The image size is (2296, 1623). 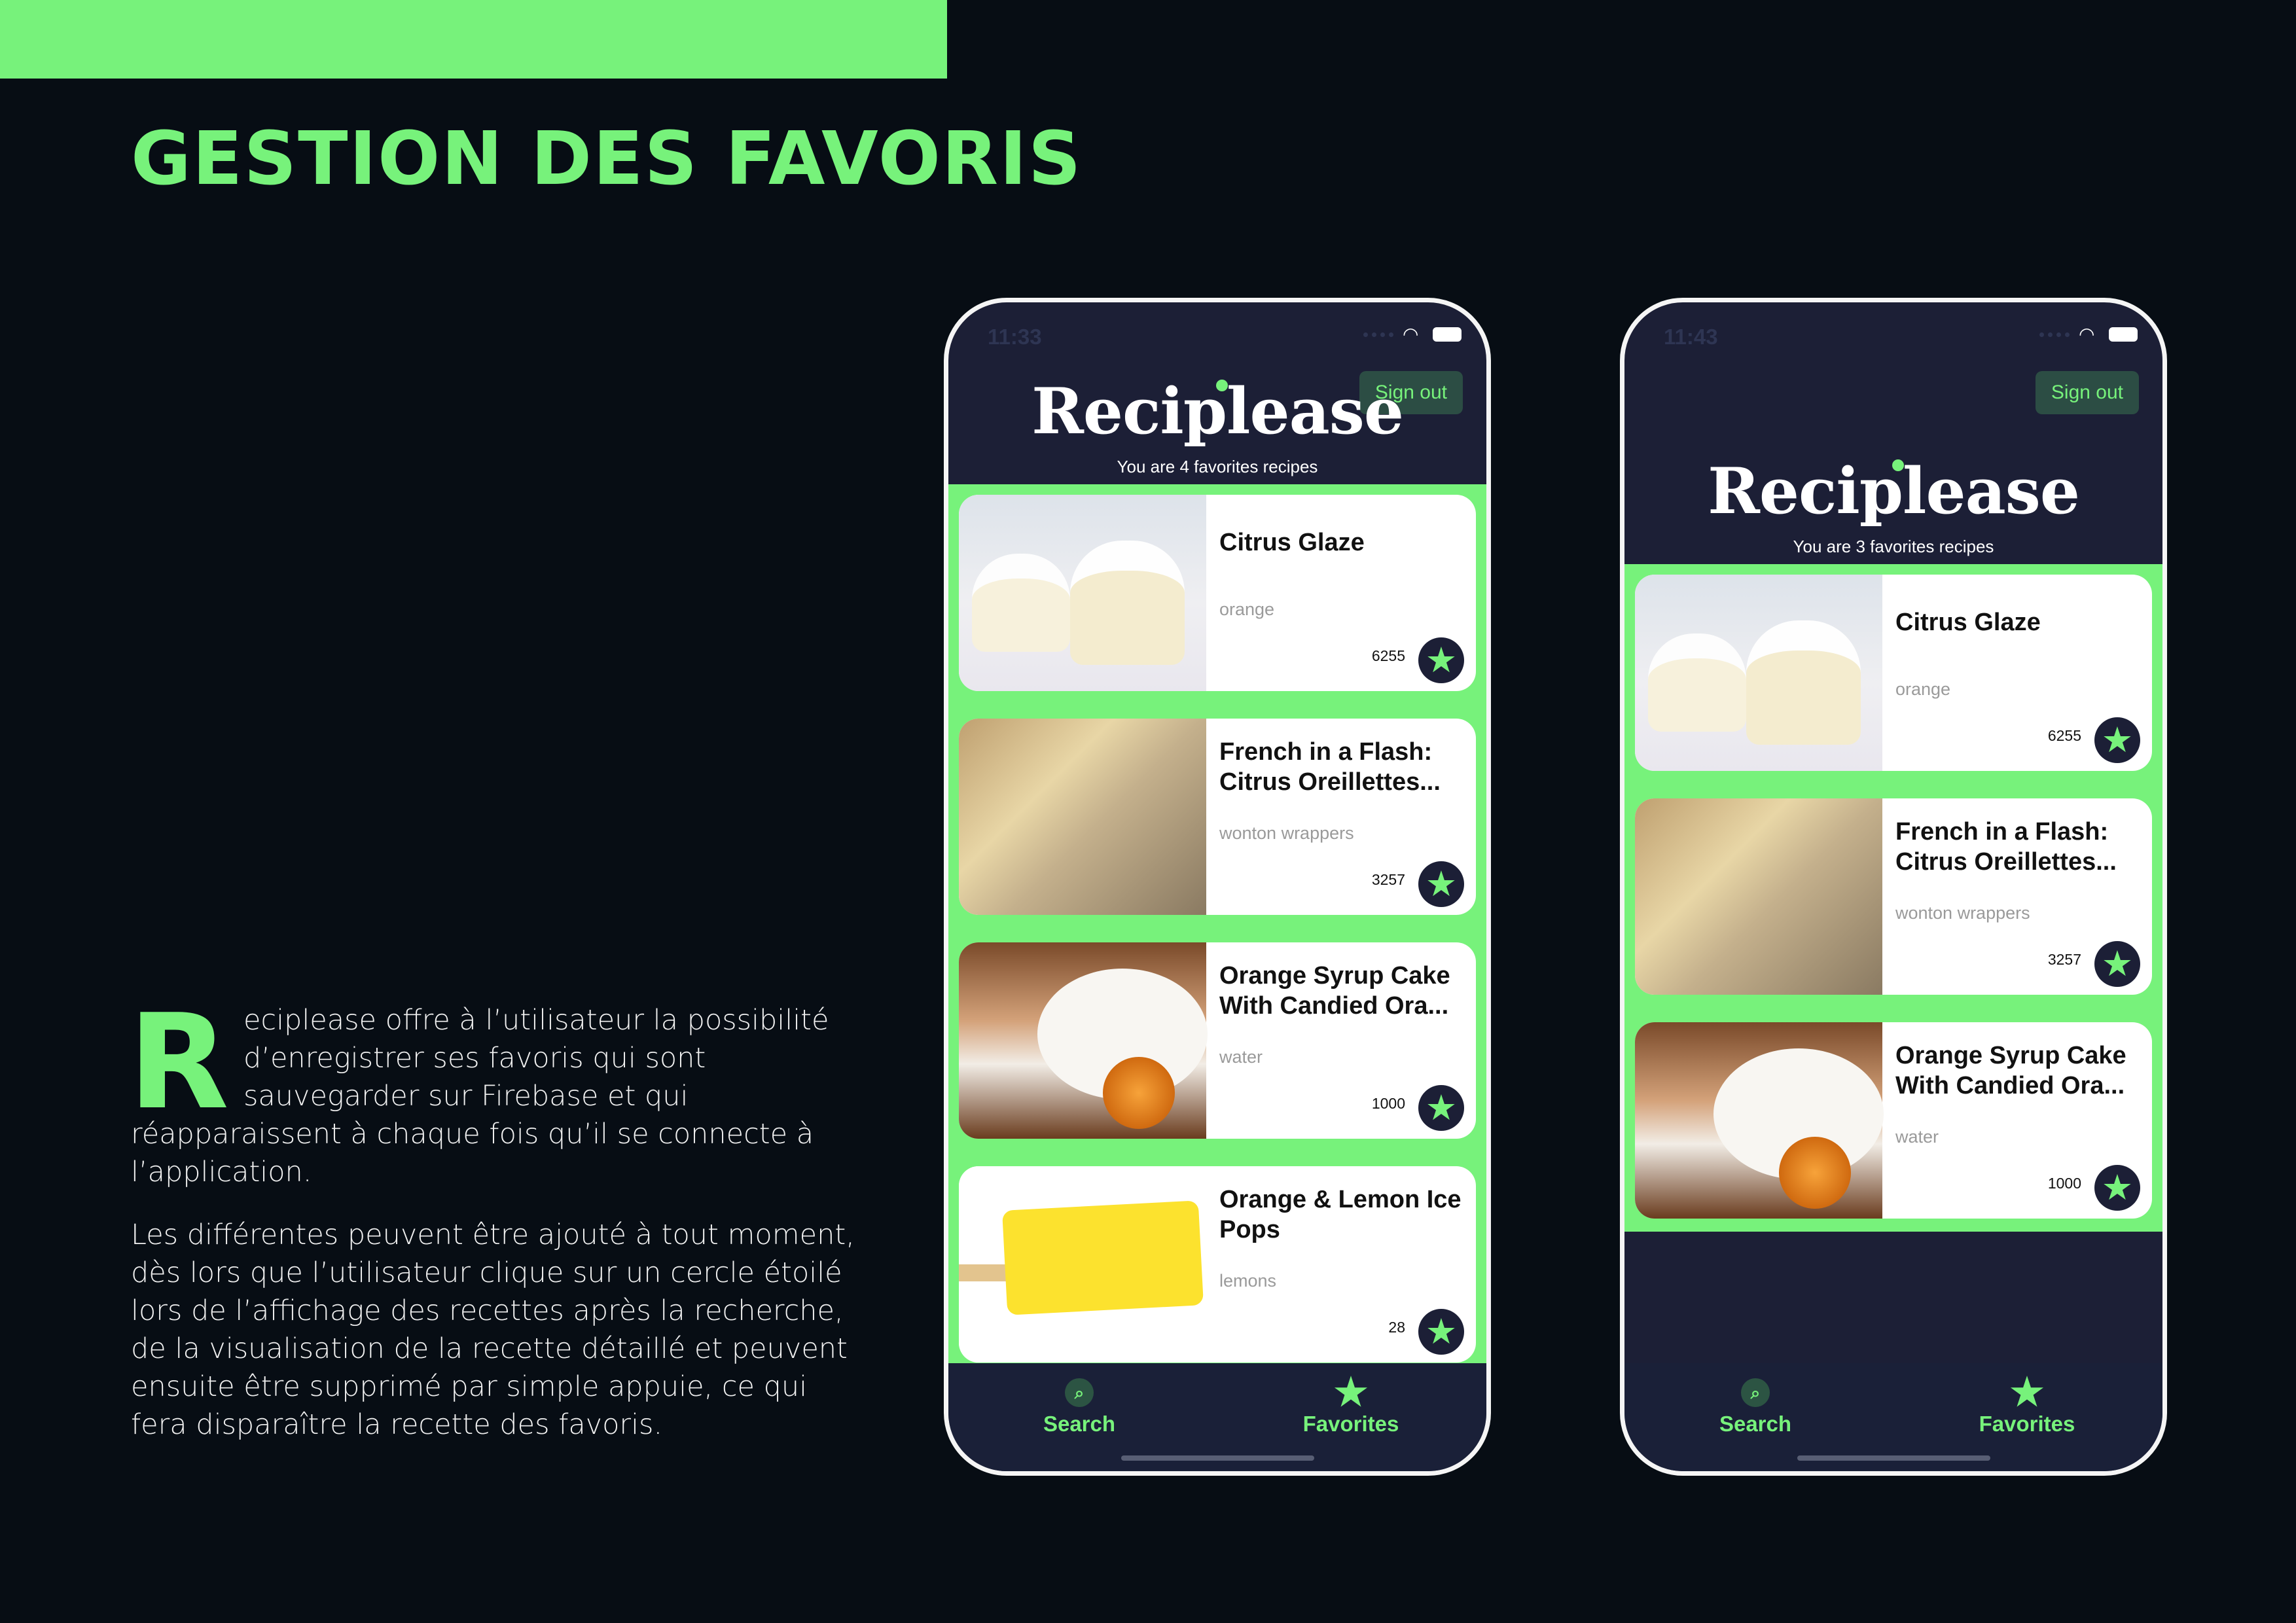 What do you see at coordinates (1396, 1327) in the screenshot?
I see `recipe-count: 28` at bounding box center [1396, 1327].